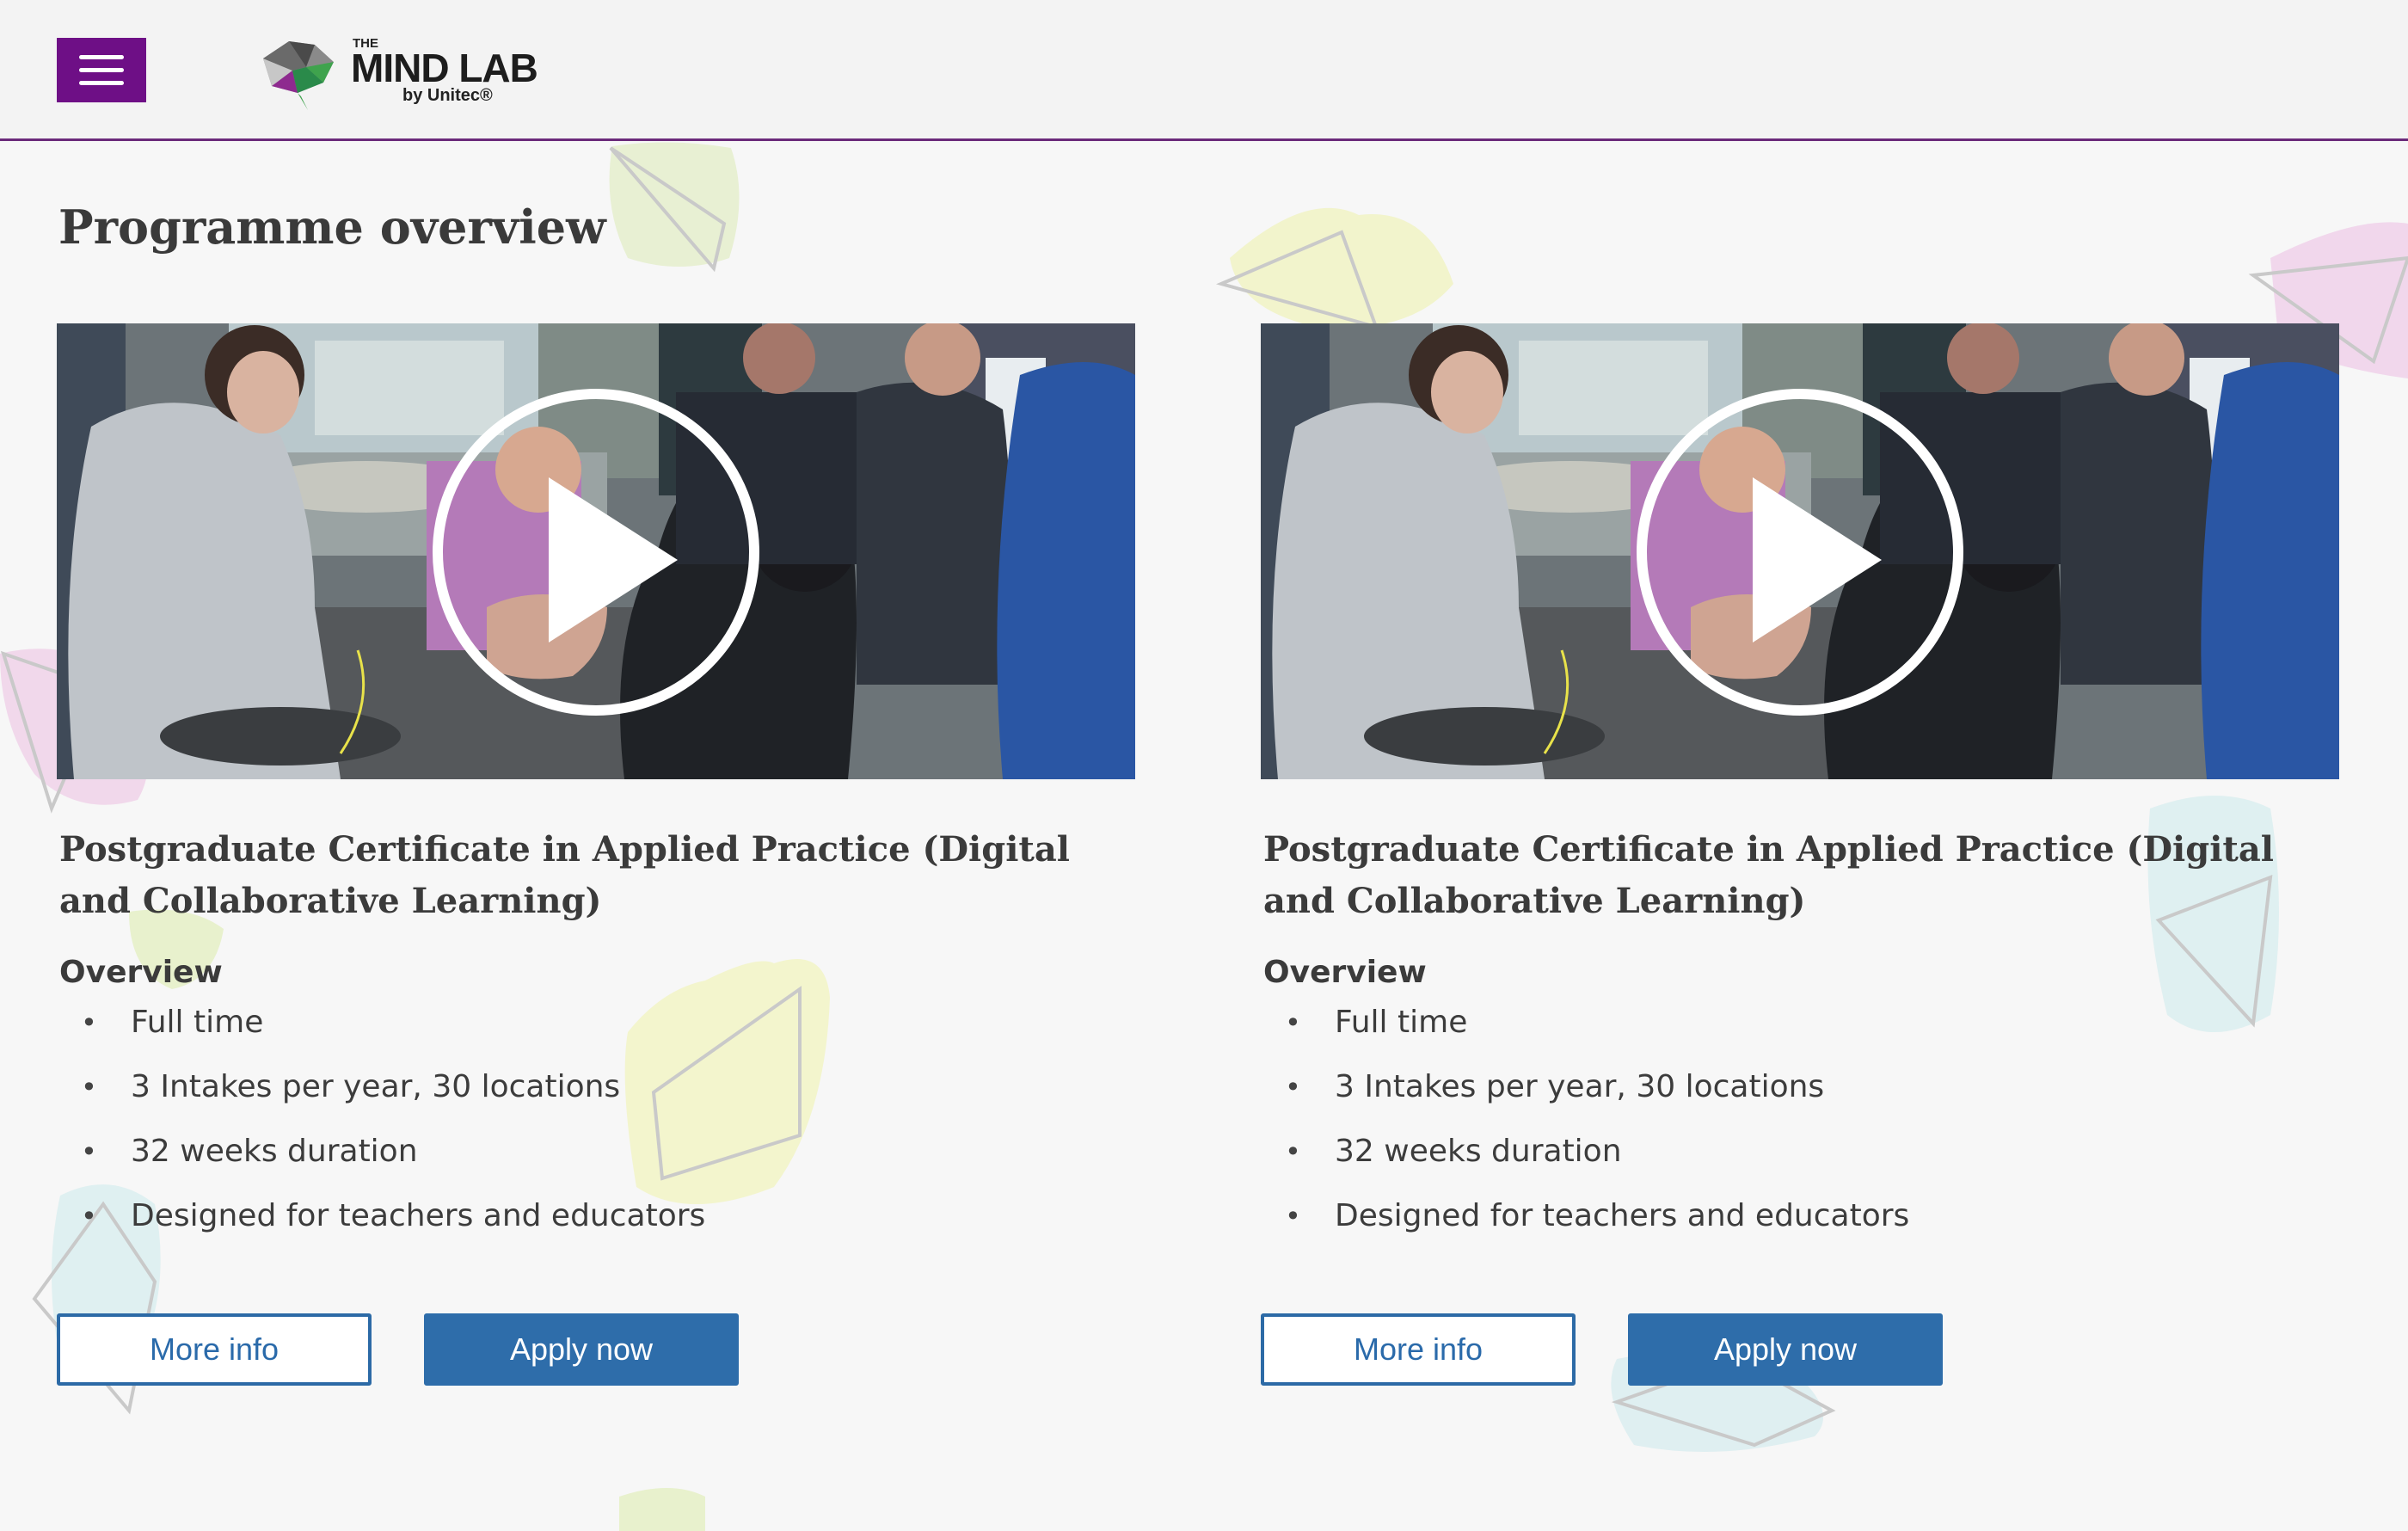 The height and width of the screenshot is (1531, 2408). I want to click on logo-main-text: MIND LAB, so click(444, 68).